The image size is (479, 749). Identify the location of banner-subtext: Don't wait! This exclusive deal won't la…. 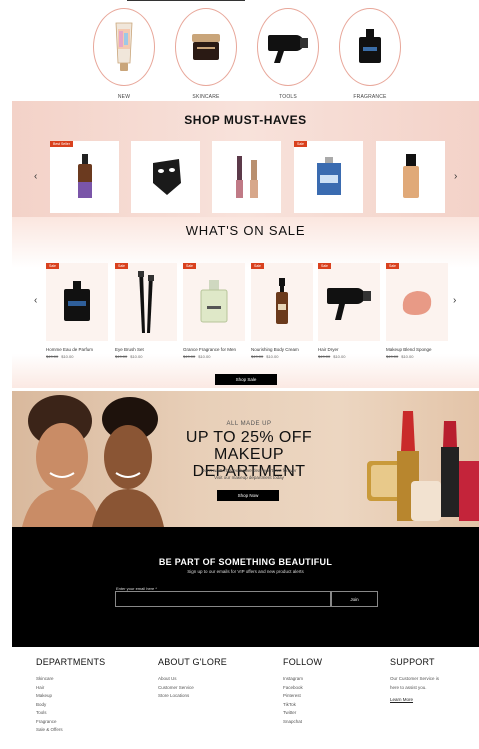
(249, 470).